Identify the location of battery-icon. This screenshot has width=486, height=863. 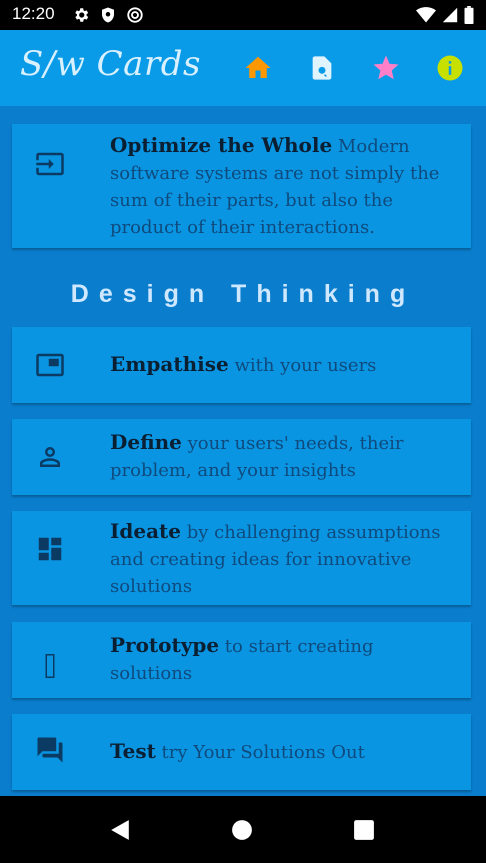
(469, 17).